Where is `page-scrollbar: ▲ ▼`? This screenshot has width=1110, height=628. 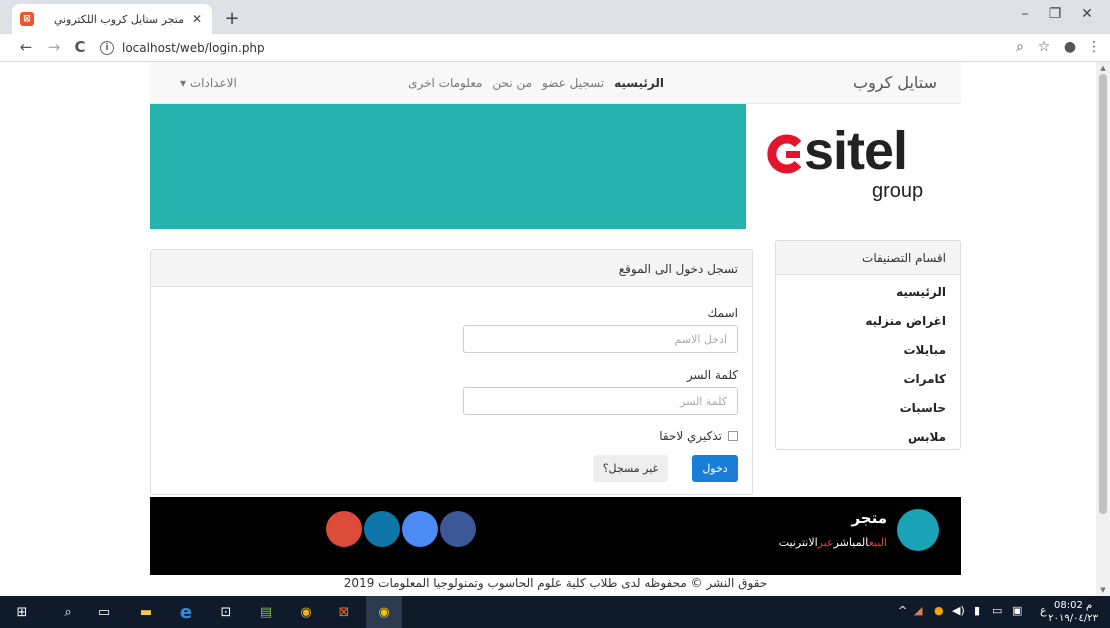 page-scrollbar: ▲ ▼ is located at coordinates (1103, 329).